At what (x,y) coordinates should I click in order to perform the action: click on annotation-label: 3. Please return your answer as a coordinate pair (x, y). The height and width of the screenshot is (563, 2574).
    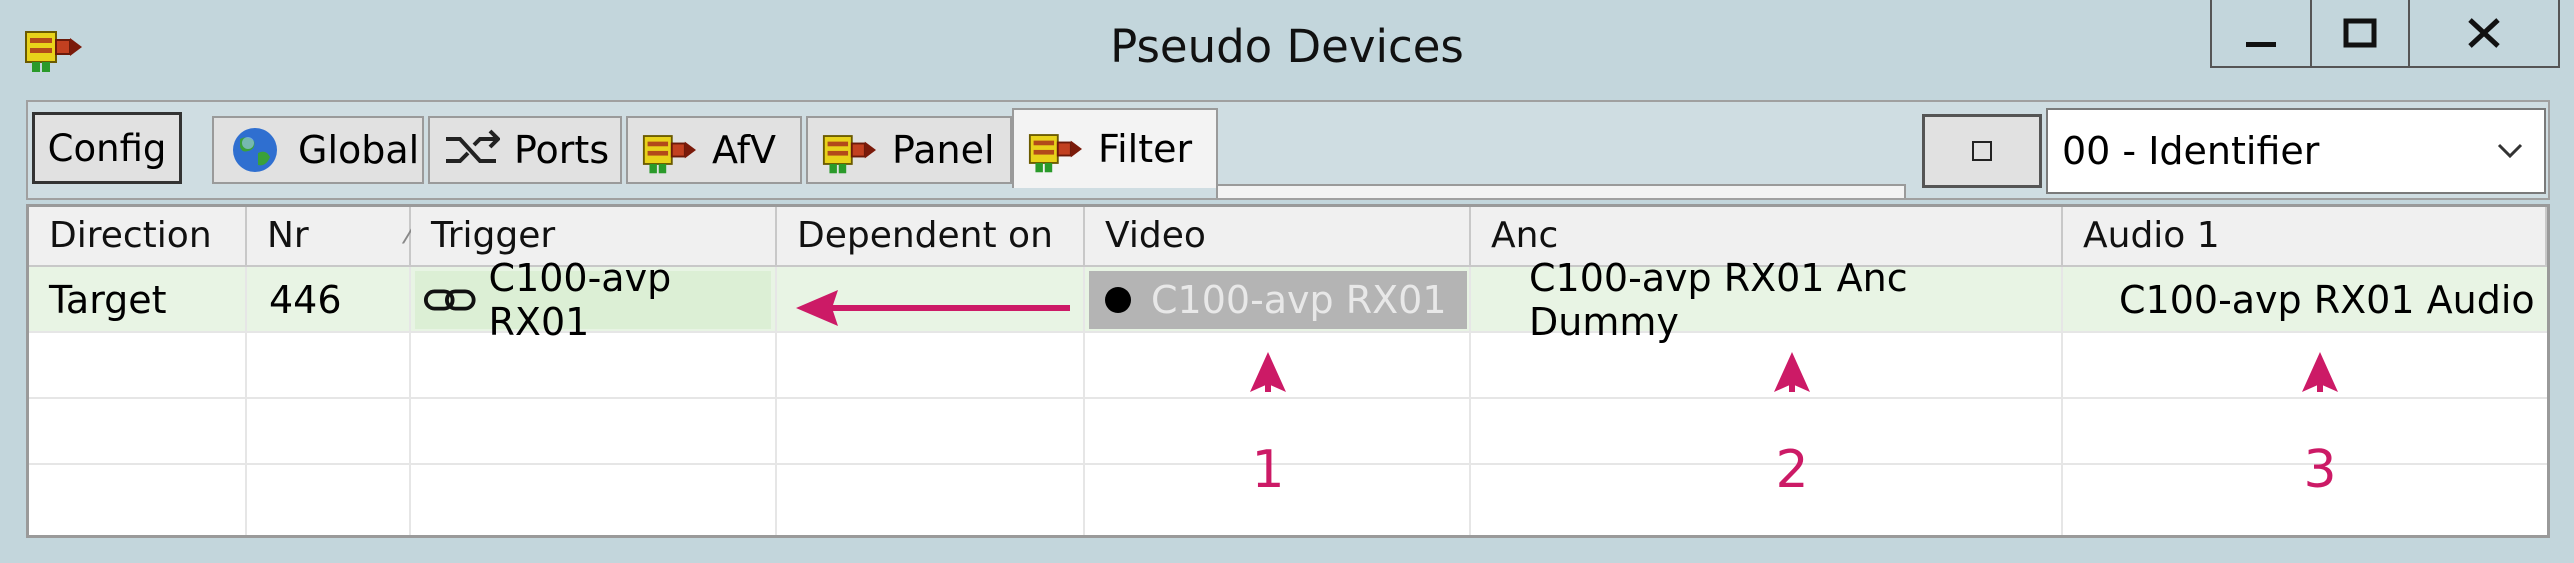
    Looking at the image, I should click on (2320, 470).